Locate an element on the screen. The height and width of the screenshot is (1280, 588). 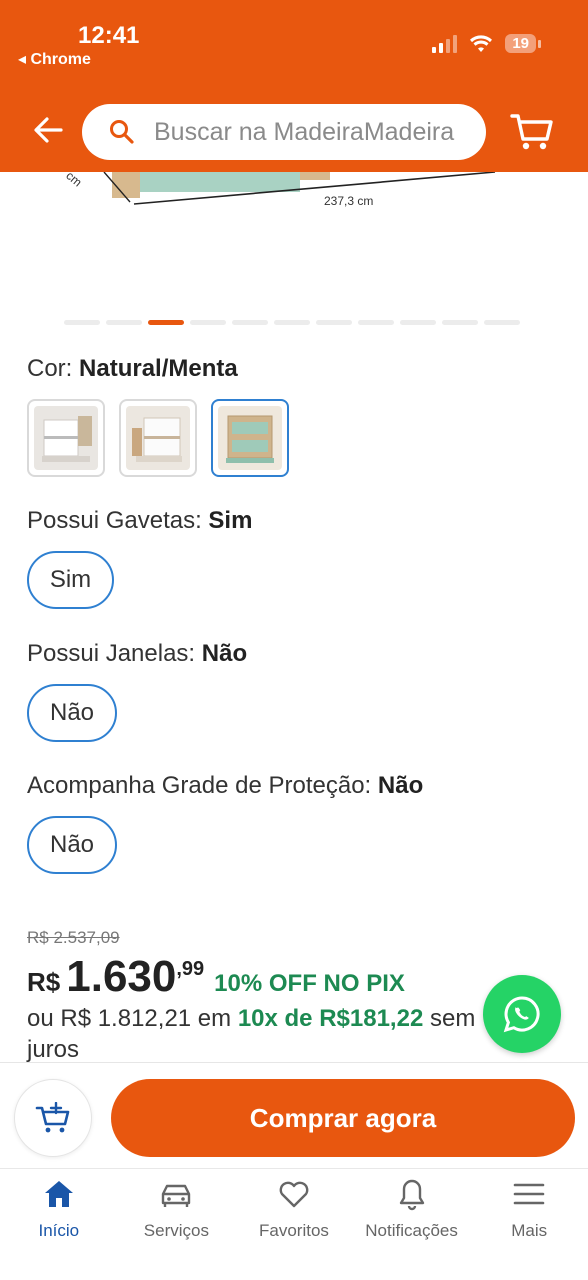
color-swatches is located at coordinates (158, 438).